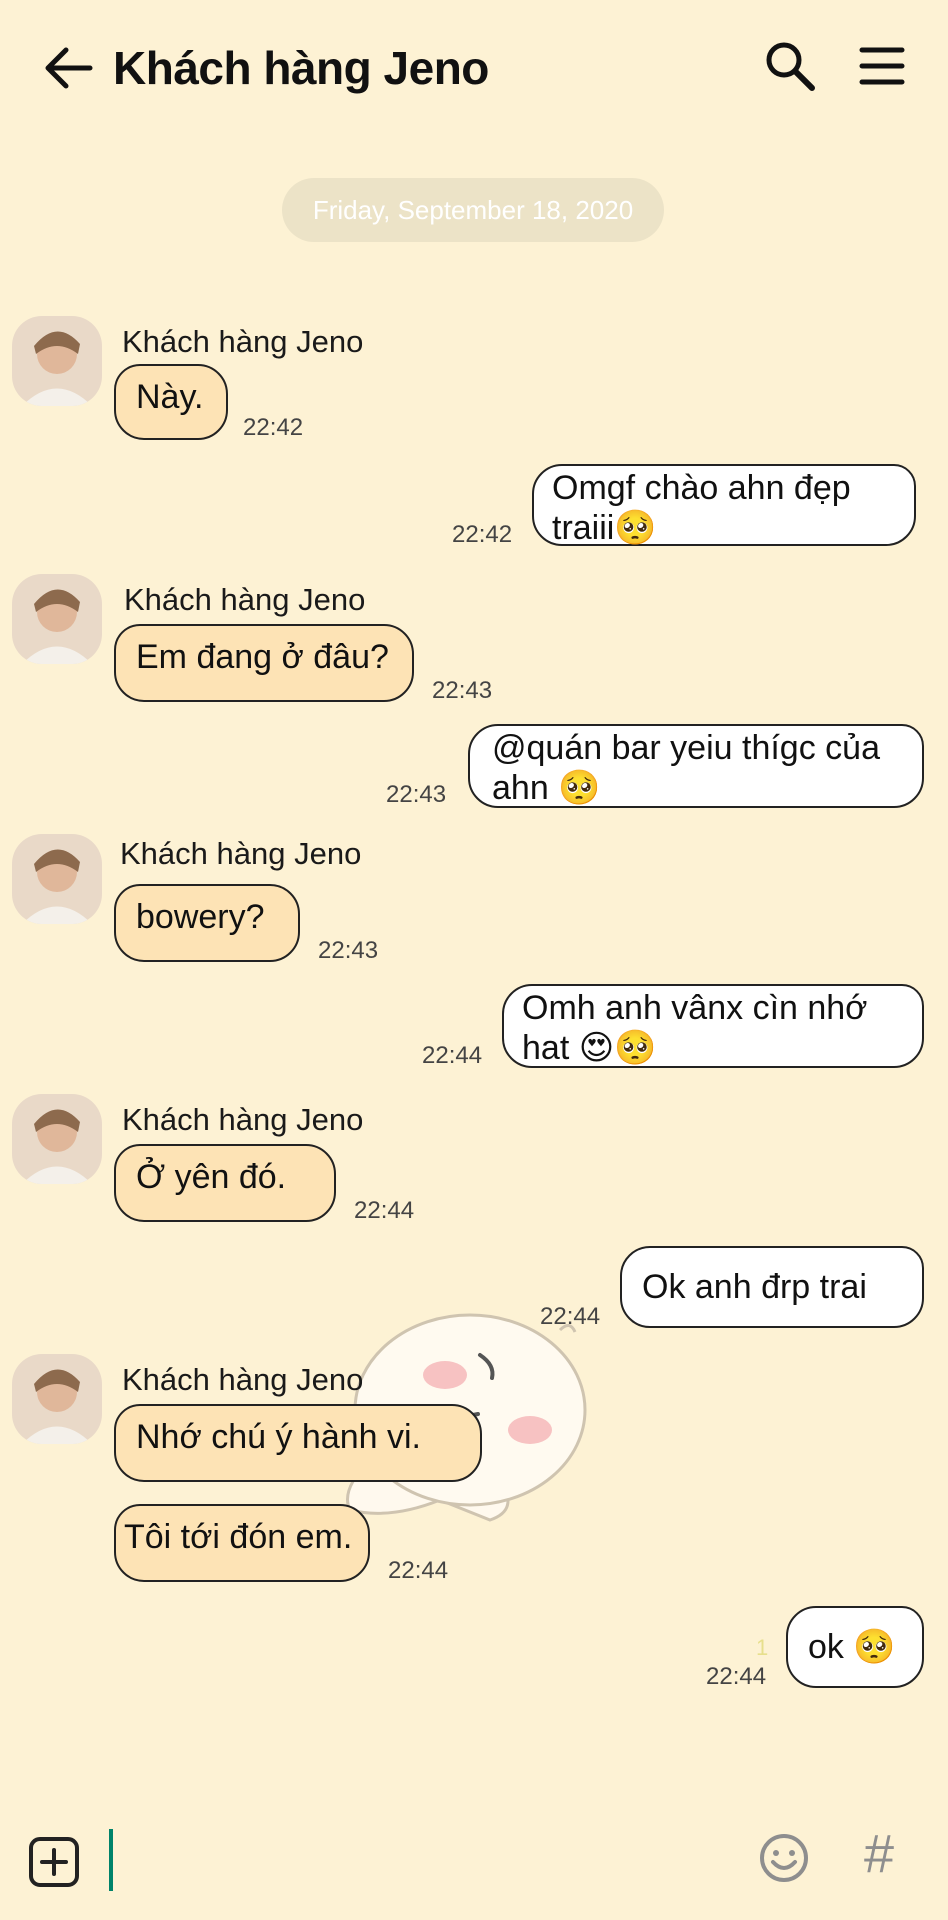  Describe the element at coordinates (882, 66) in the screenshot. I see `menu-icon` at that location.